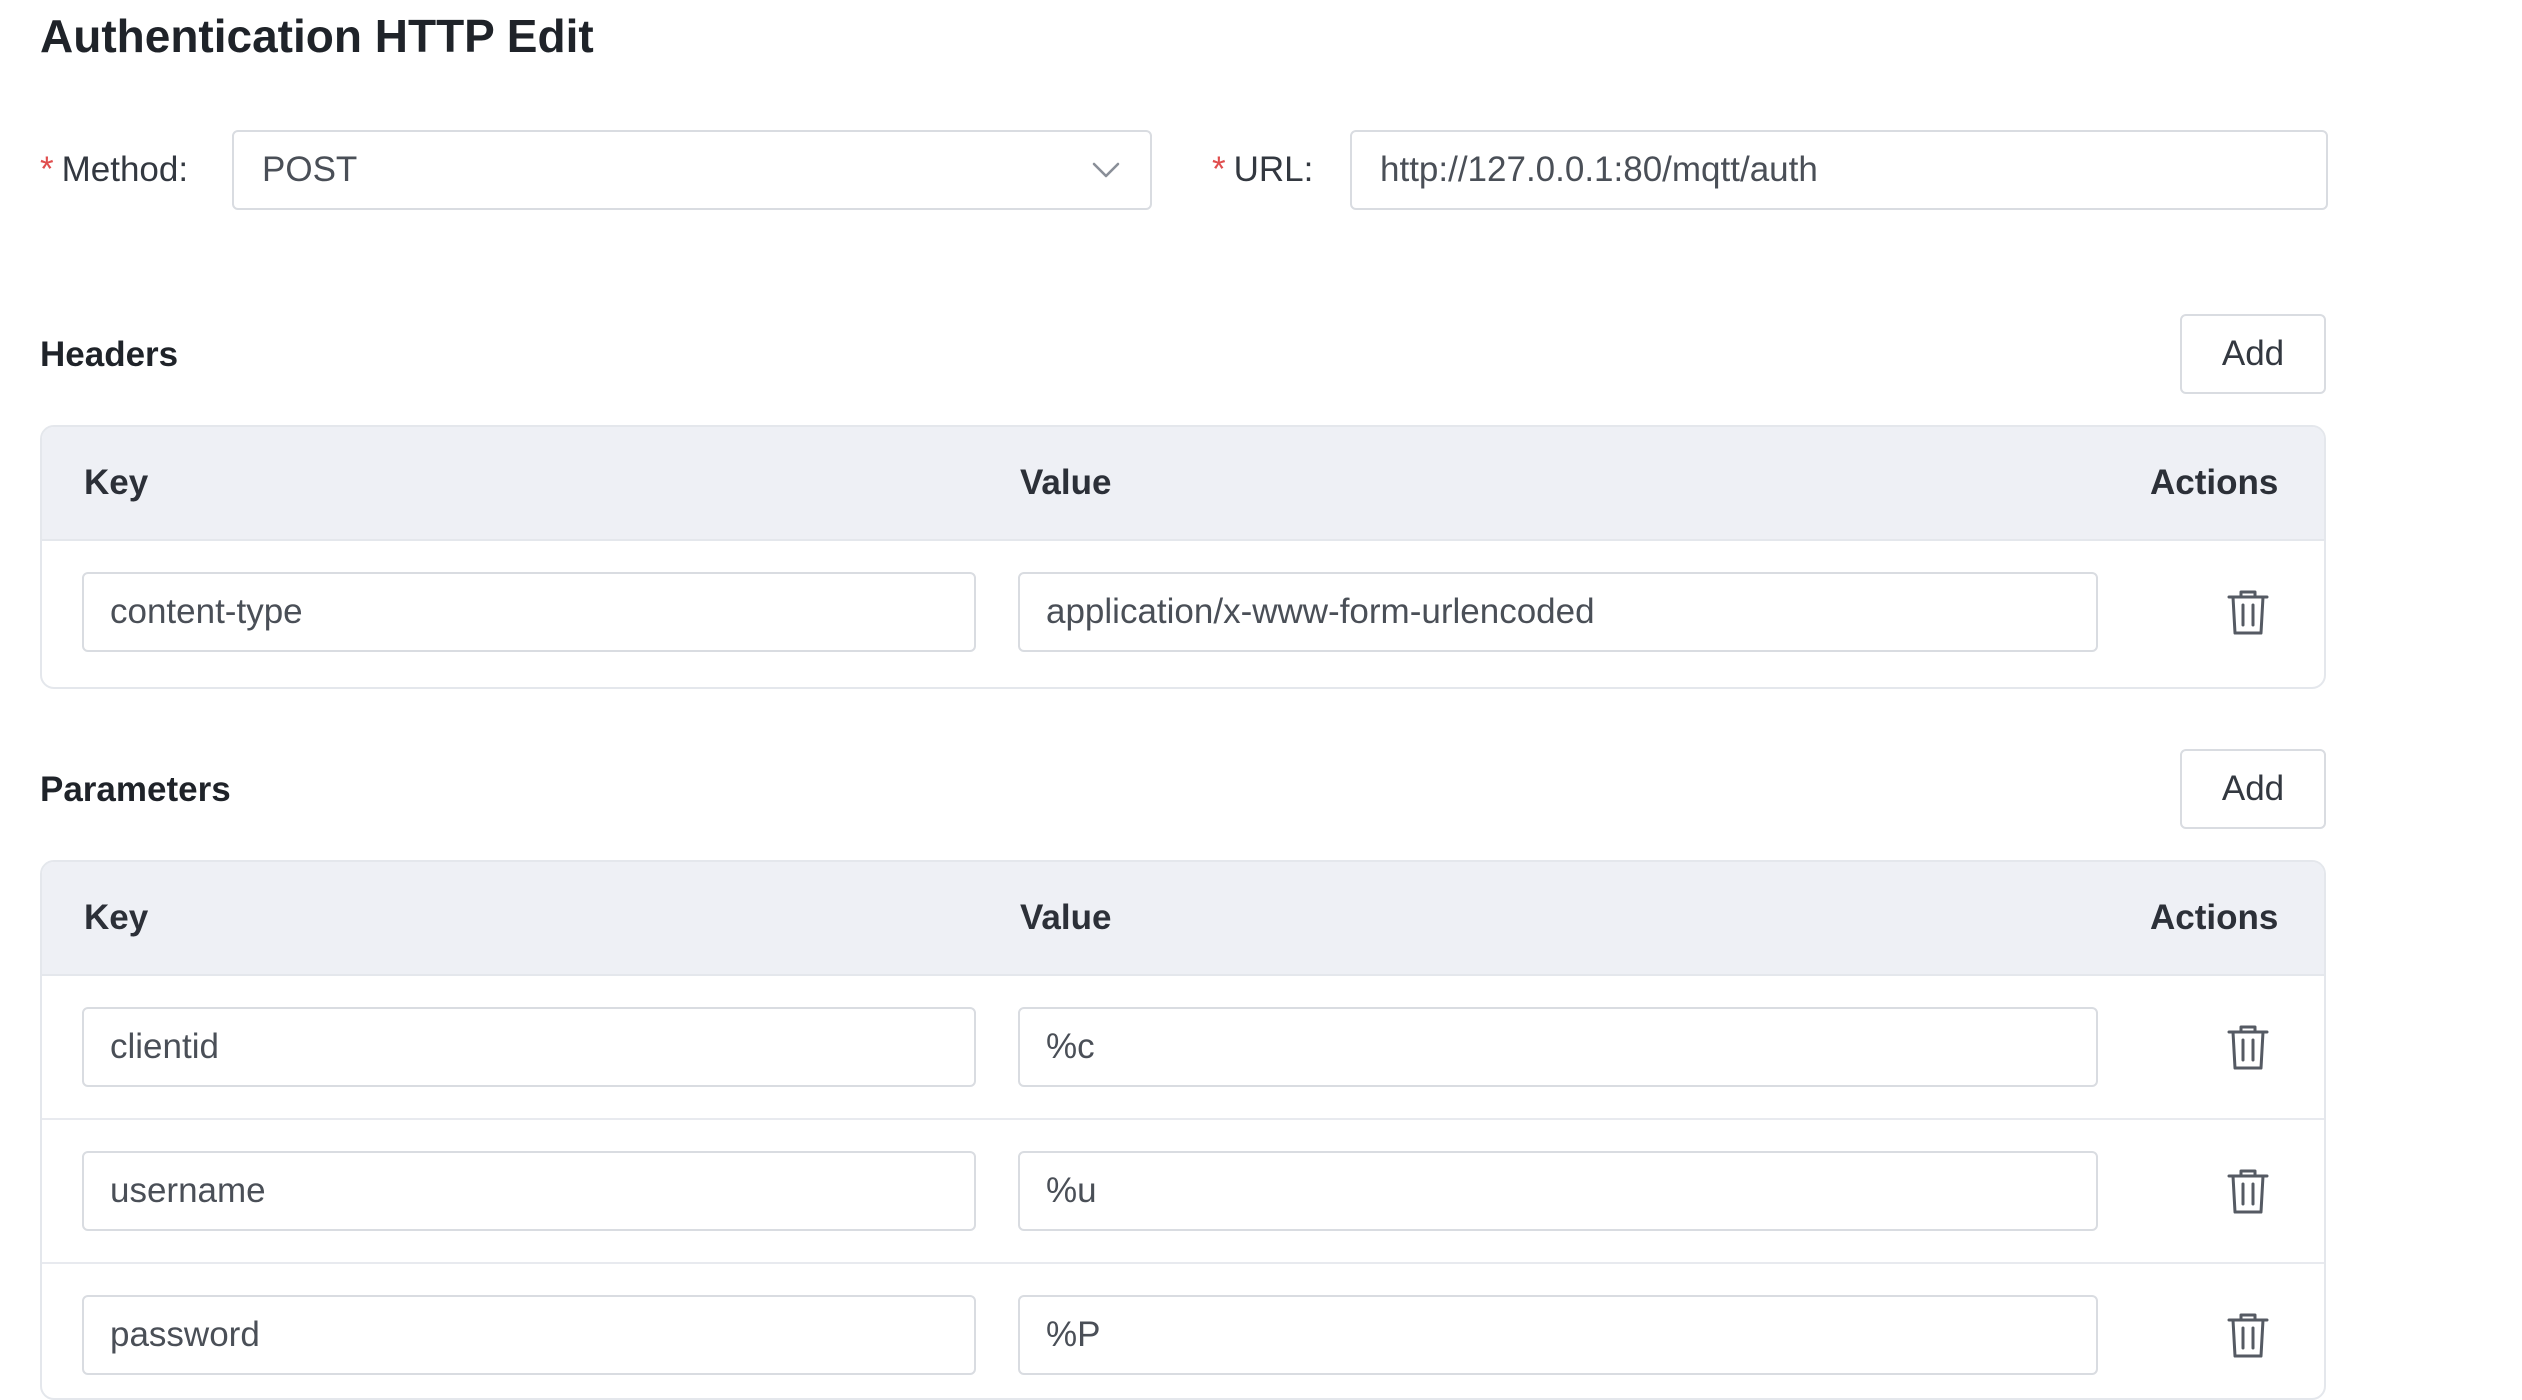 This screenshot has height=1400, width=2522. What do you see at coordinates (529, 612) in the screenshot?
I see `header-key-input: content-type` at bounding box center [529, 612].